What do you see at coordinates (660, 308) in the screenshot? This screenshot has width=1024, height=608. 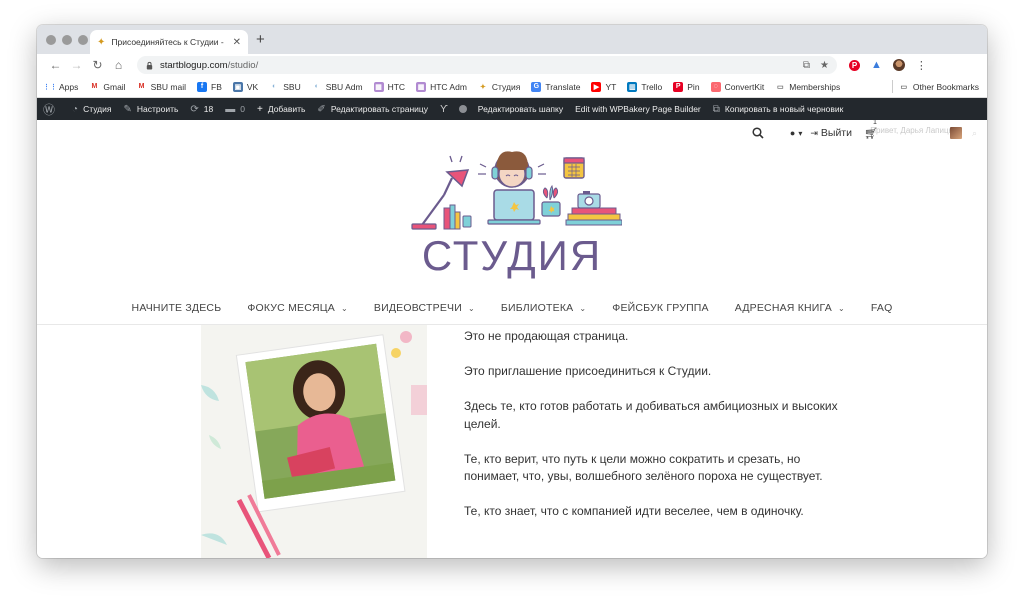 I see `nav-item: ФЕЙСБУК ГРУППА` at bounding box center [660, 308].